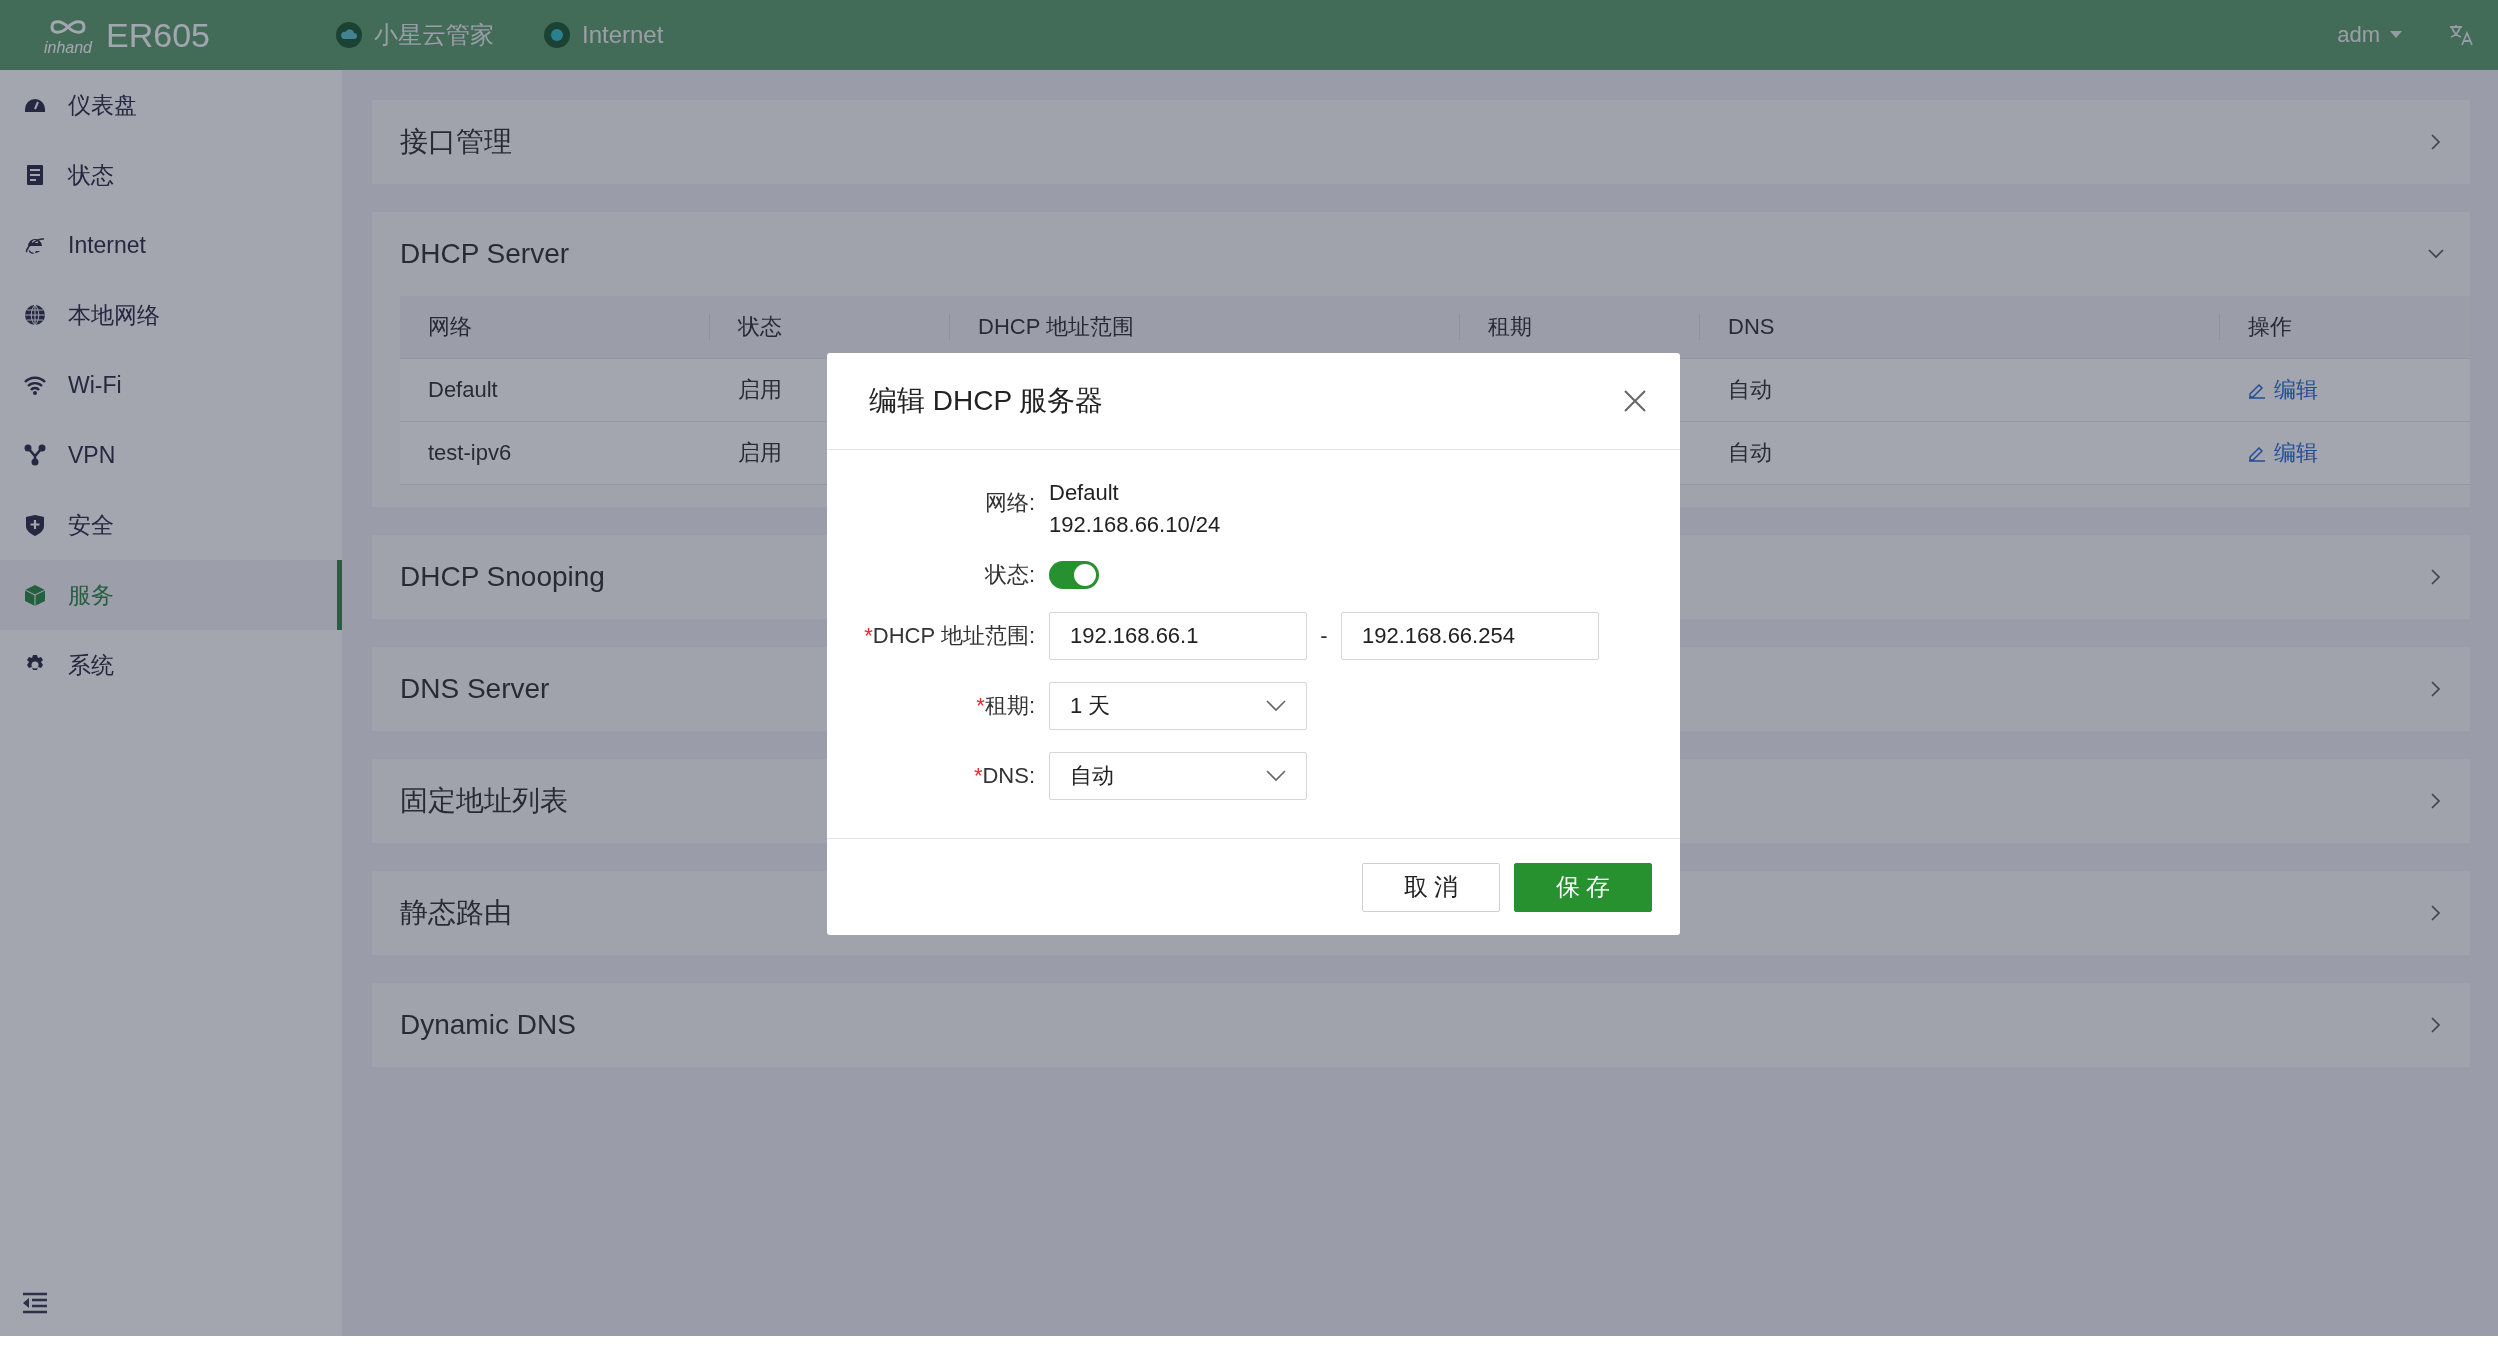 The width and height of the screenshot is (2498, 1352). I want to click on column-header: DHCP 地址范围, so click(1056, 327).